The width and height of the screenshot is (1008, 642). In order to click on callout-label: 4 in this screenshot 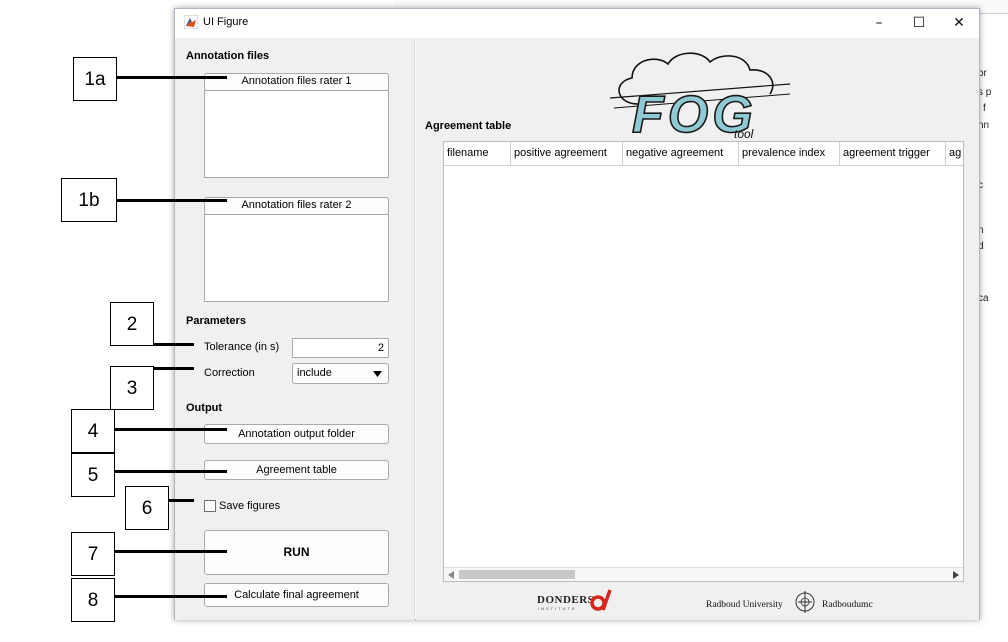, I will do `click(93, 431)`.